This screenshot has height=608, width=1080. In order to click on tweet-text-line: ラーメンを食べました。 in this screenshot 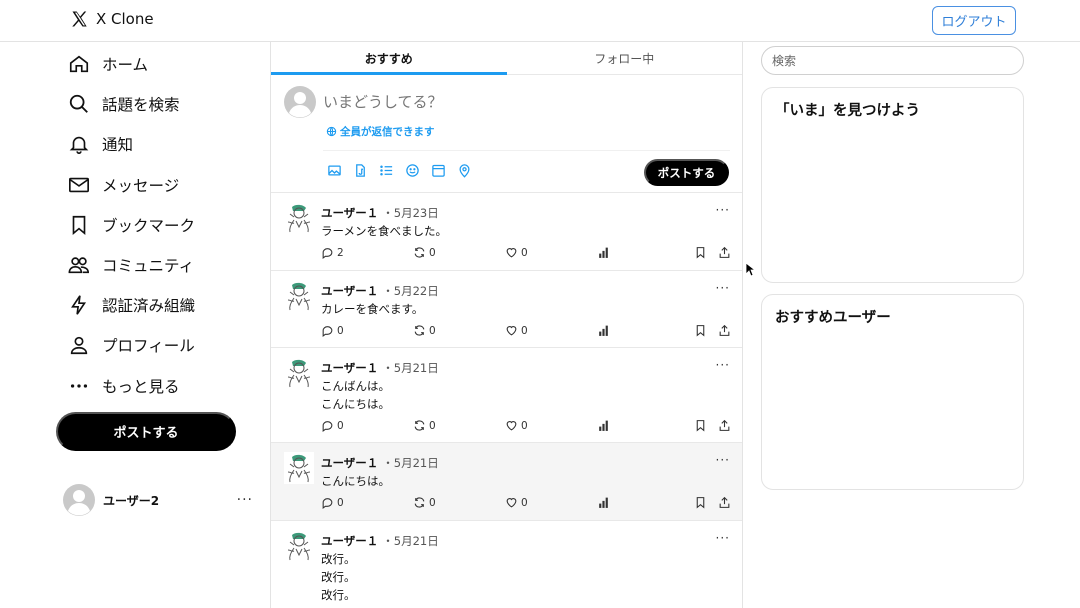, I will do `click(384, 231)`.